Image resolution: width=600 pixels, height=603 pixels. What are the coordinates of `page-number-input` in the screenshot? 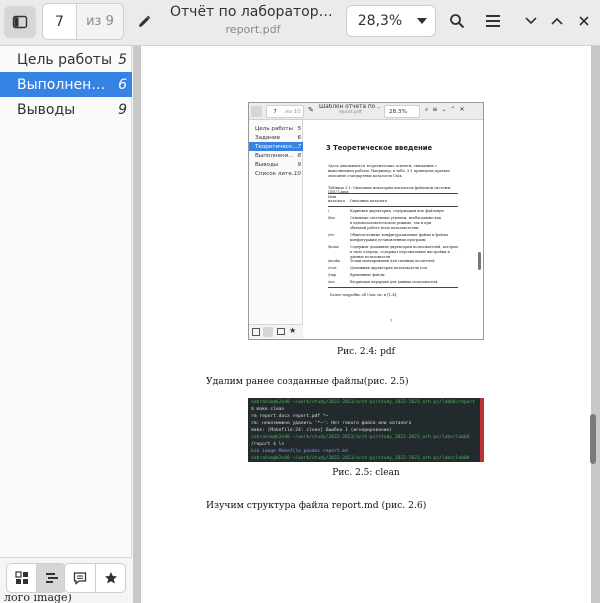 It's located at (60, 21).